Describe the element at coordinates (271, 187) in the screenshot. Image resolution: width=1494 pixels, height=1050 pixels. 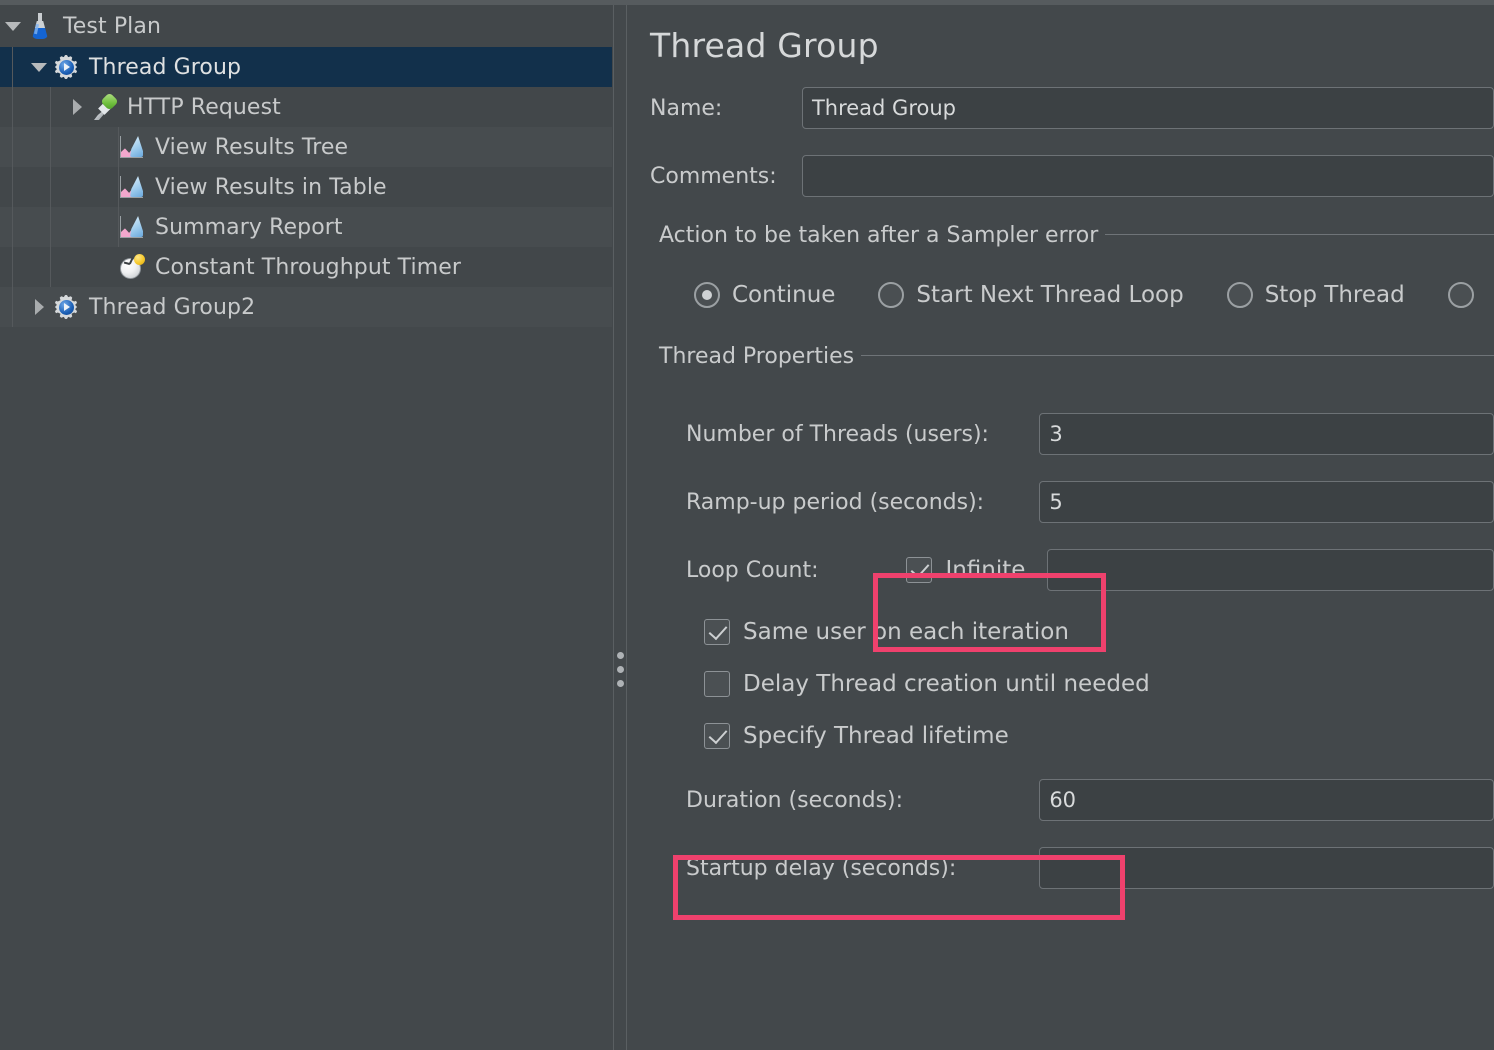
I see `tree-item-label: View Results in Table` at that location.